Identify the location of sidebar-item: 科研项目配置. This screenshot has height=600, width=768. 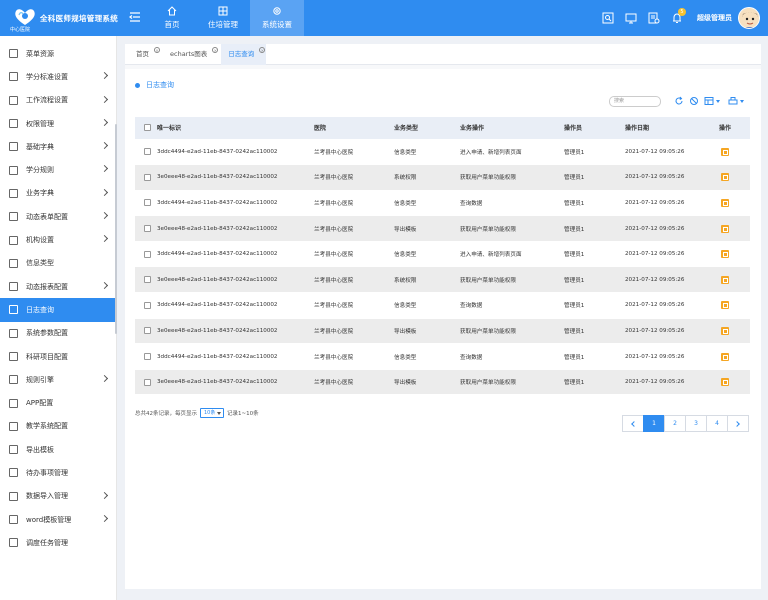
(58, 356).